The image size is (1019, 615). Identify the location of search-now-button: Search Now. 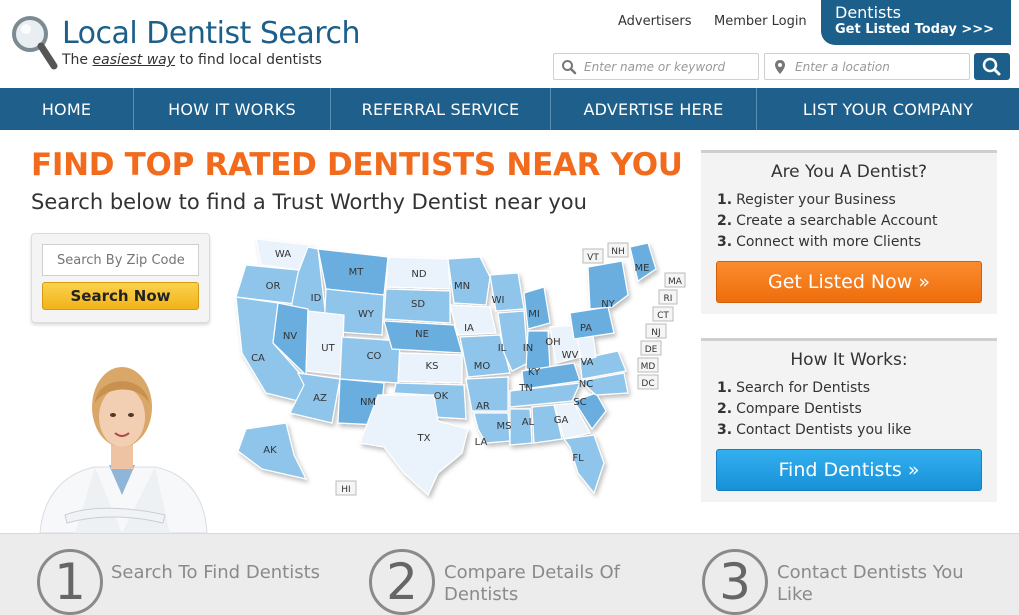
(120, 296).